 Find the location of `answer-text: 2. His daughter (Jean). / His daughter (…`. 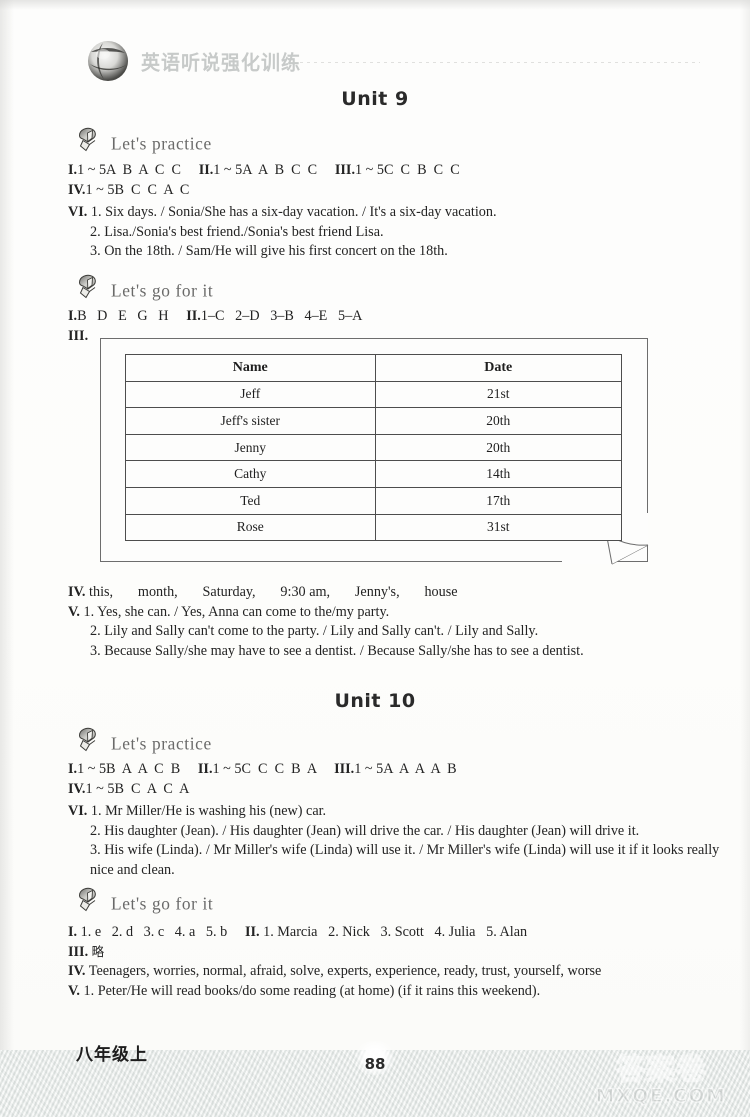

answer-text: 2. His daughter (Jean). / His daughter (… is located at coordinates (365, 830).